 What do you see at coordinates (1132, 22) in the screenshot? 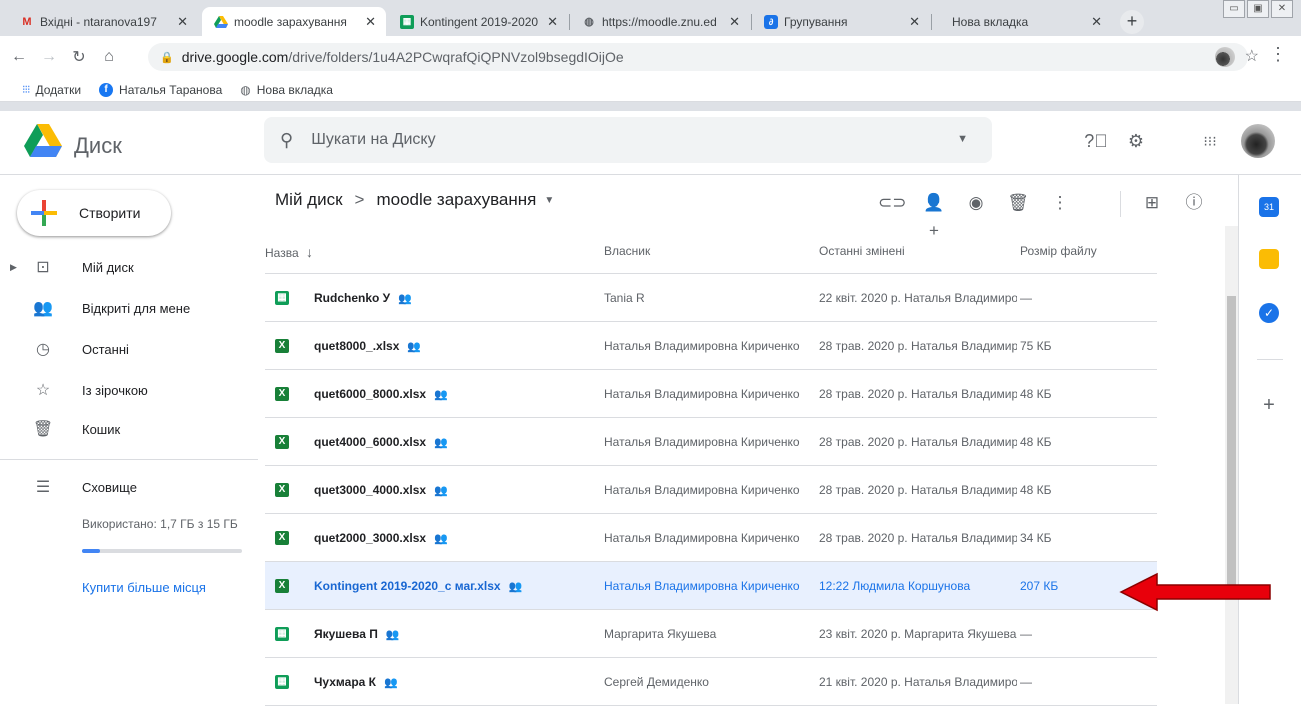
I see `new-tab-button: +` at bounding box center [1132, 22].